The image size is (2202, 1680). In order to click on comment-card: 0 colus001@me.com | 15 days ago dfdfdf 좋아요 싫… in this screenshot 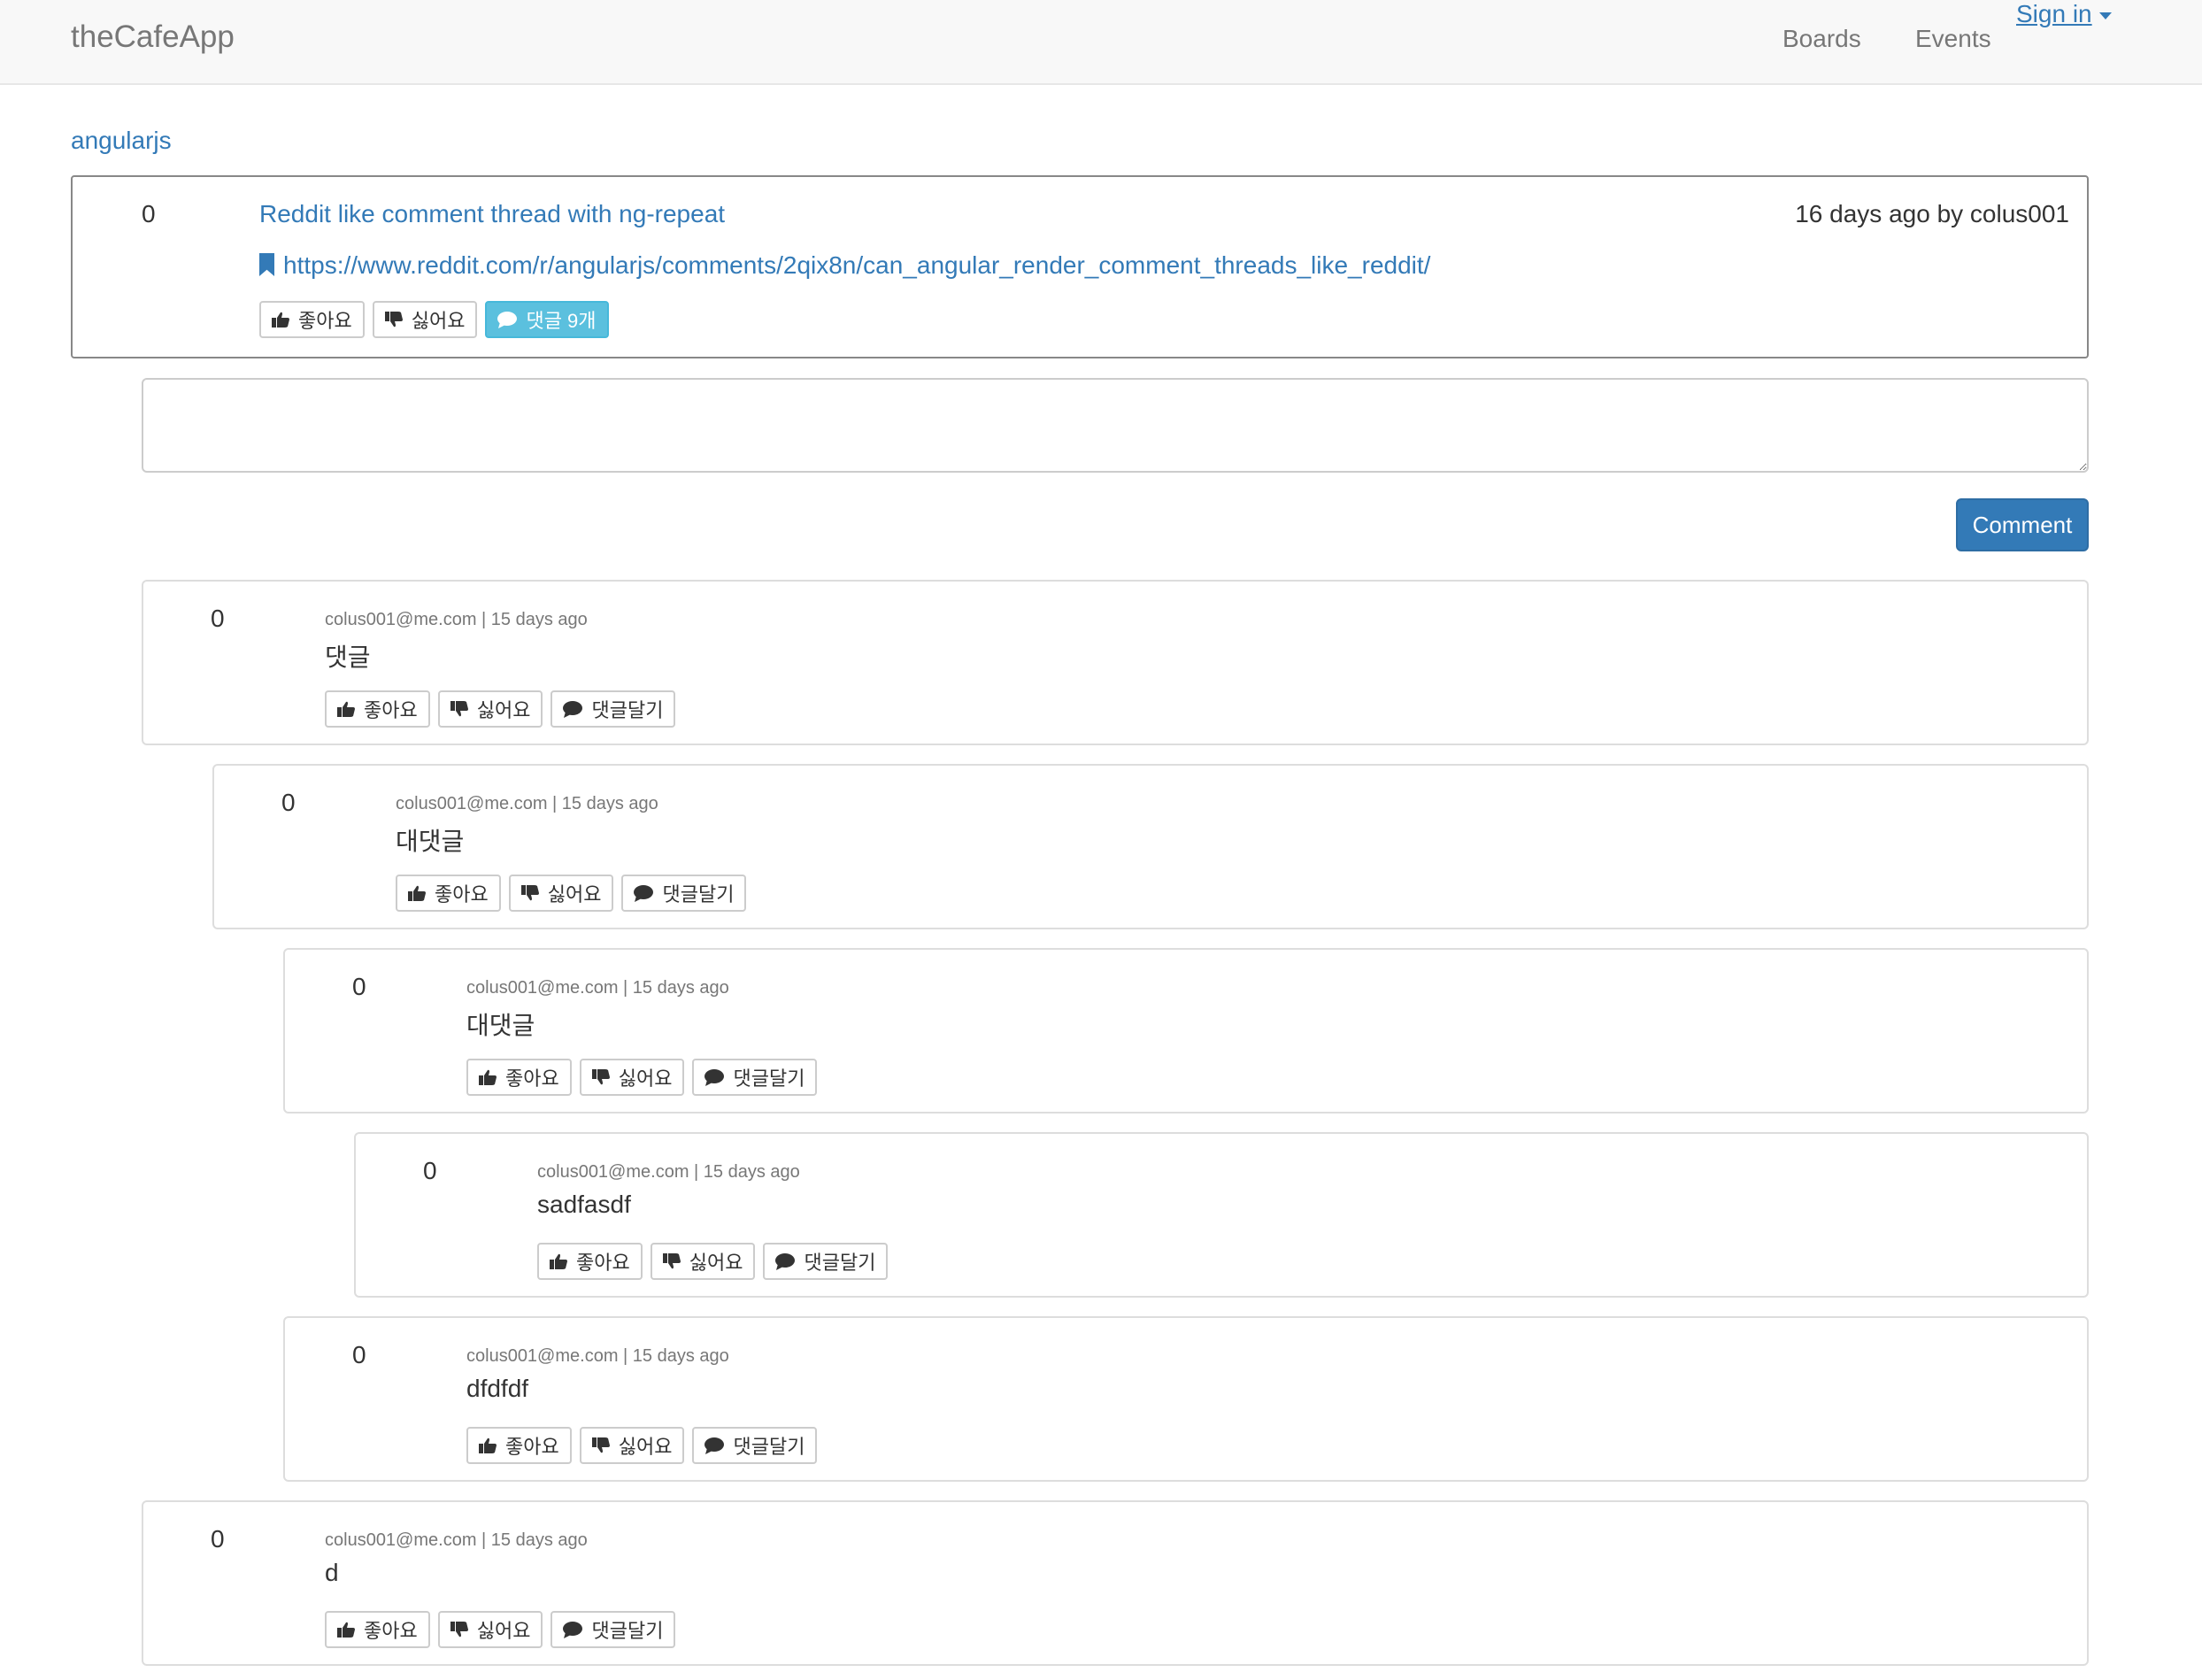, I will do `click(1186, 1399)`.